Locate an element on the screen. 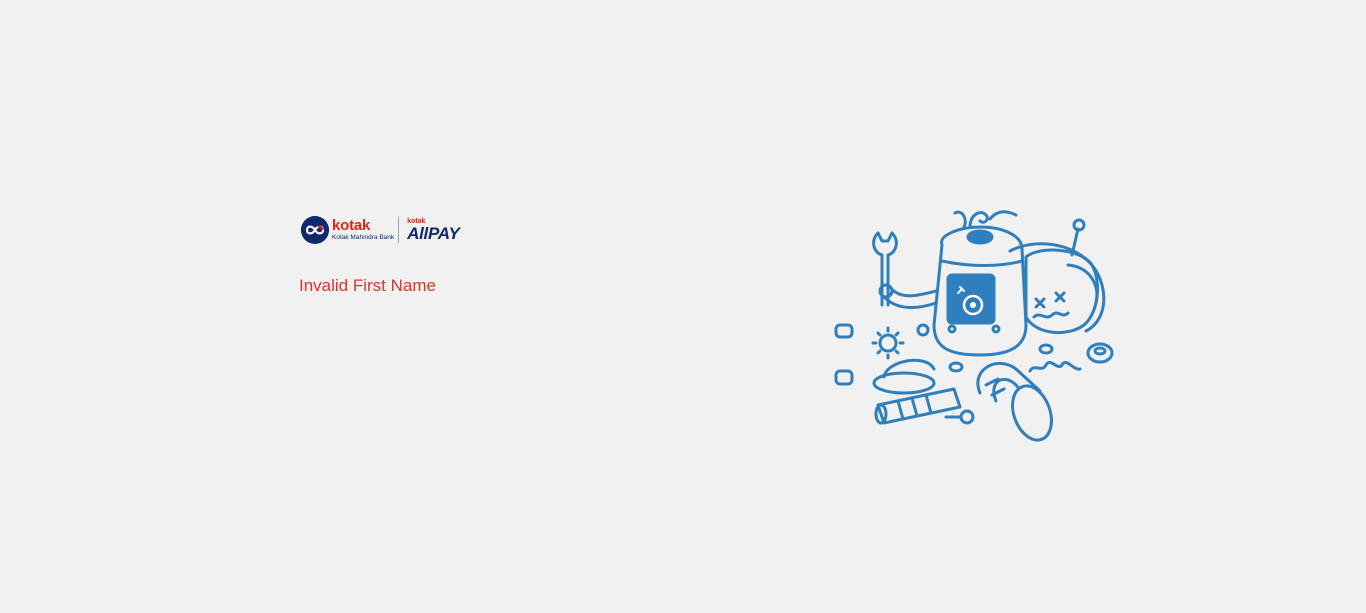  error-message: Invalid First Name is located at coordinates (367, 285).